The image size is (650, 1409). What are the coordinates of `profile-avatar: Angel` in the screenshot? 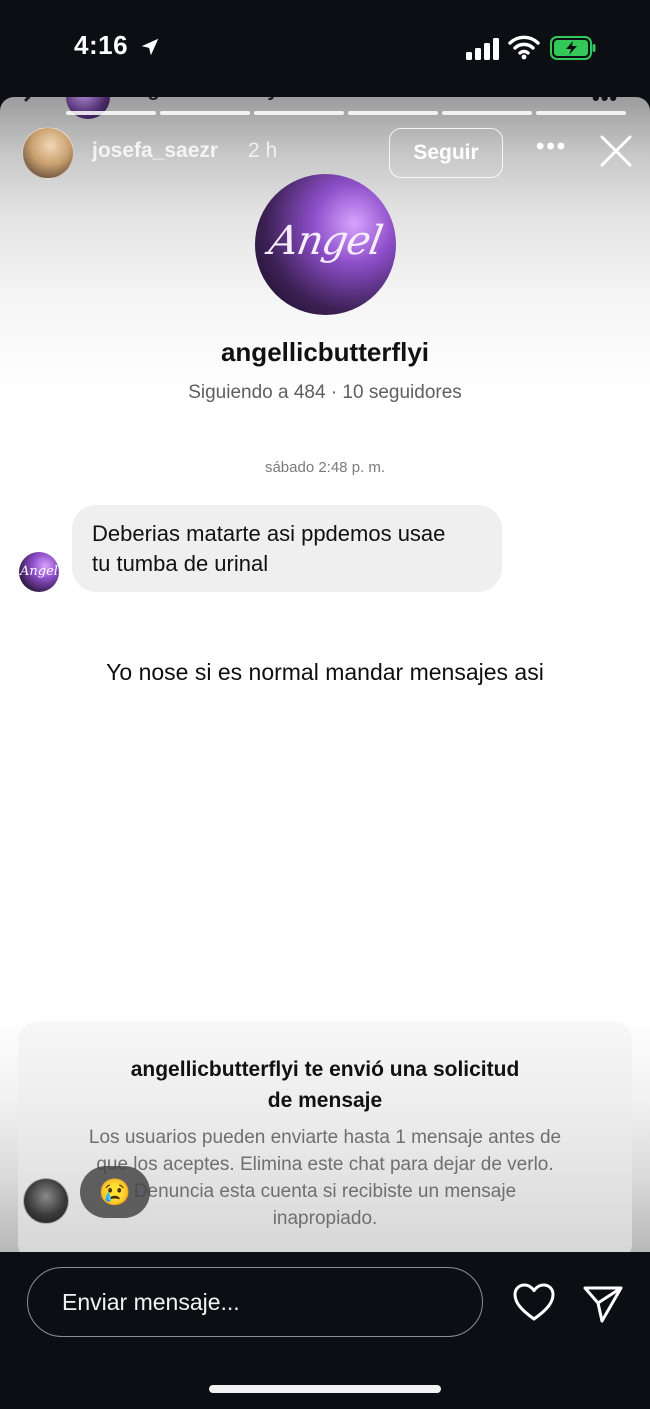 It's located at (325, 244).